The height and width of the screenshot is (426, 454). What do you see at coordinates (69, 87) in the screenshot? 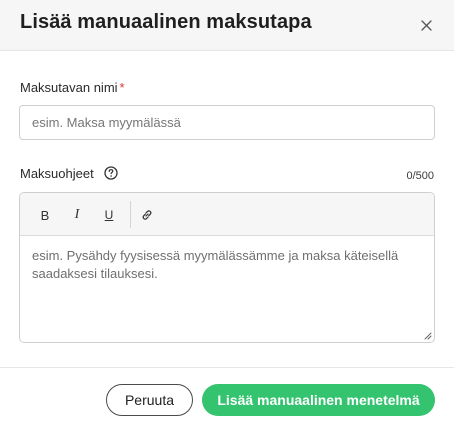
I see `name-label-text: Maksutavan nimi` at bounding box center [69, 87].